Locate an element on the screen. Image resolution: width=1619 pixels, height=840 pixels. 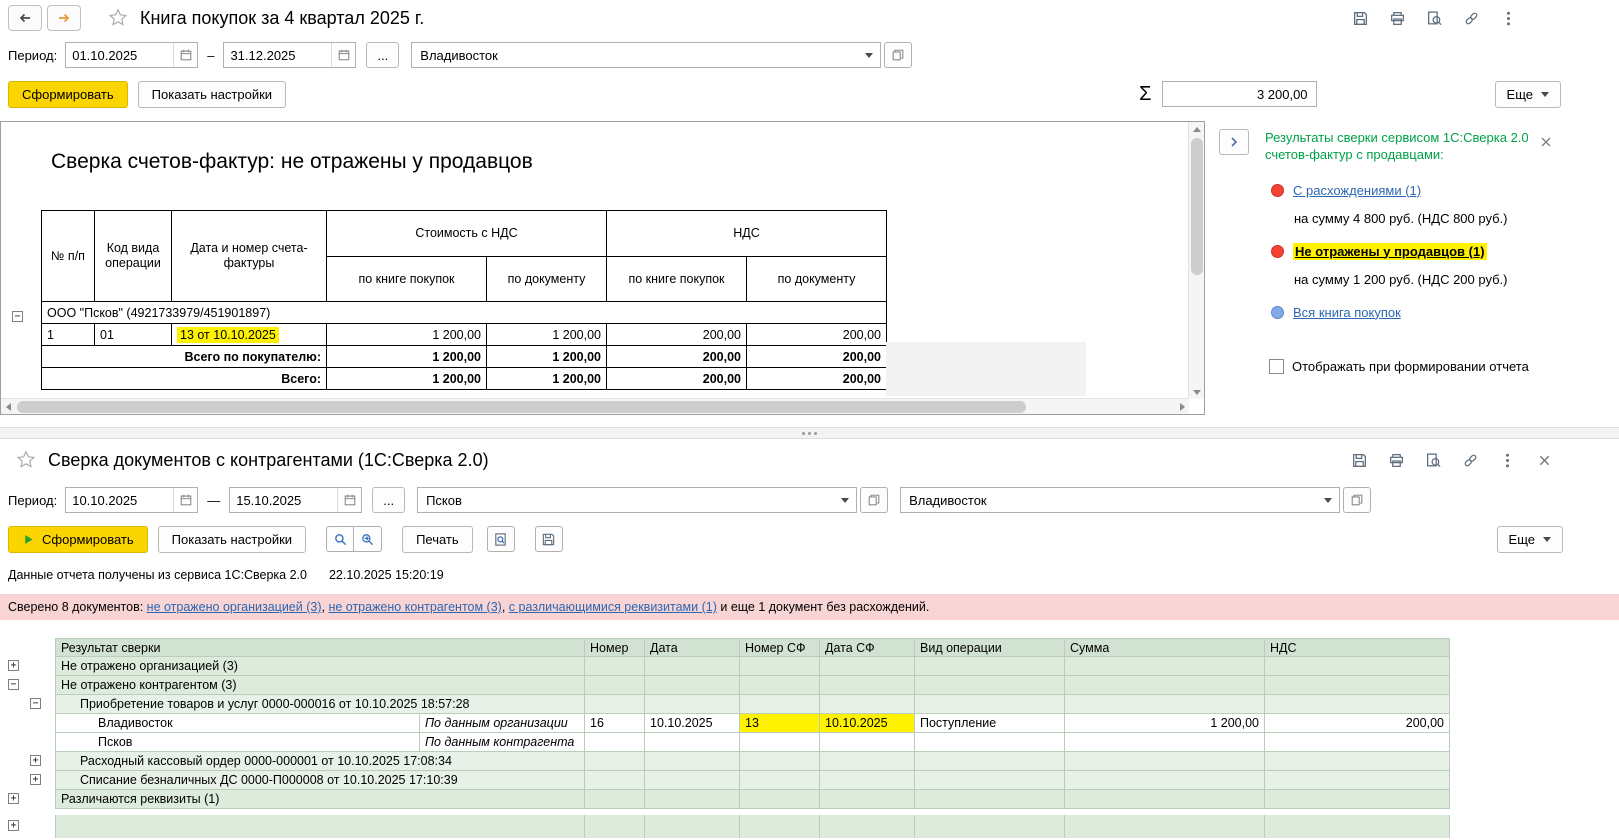
group-row-not-reflected-counterparty: − Не отражено контрагентом (3) is located at coordinates (809, 685).